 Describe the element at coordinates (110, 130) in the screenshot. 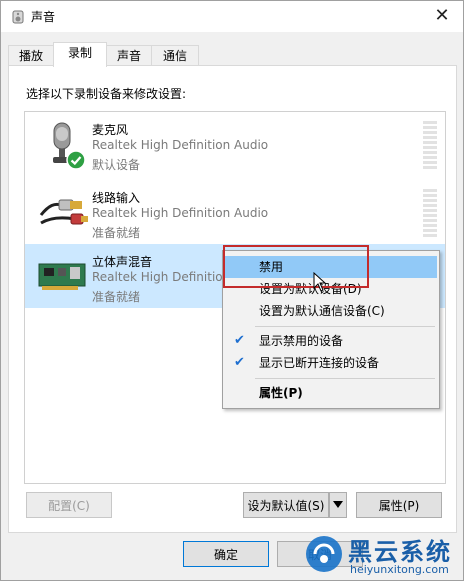

I see `device-name: 麦克风` at that location.